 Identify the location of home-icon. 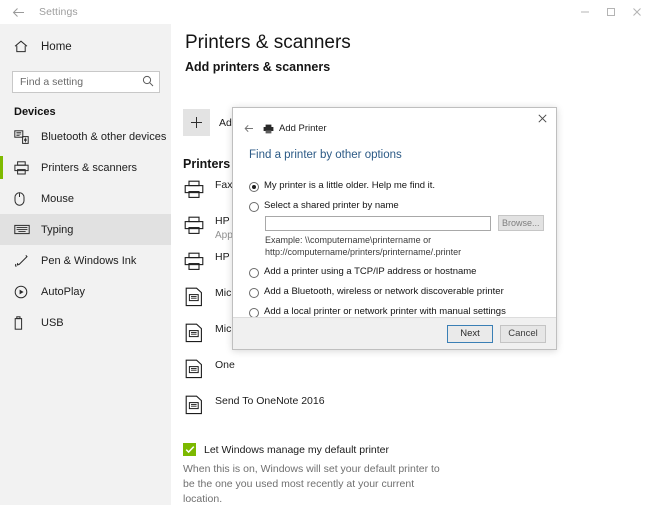
(23, 46).